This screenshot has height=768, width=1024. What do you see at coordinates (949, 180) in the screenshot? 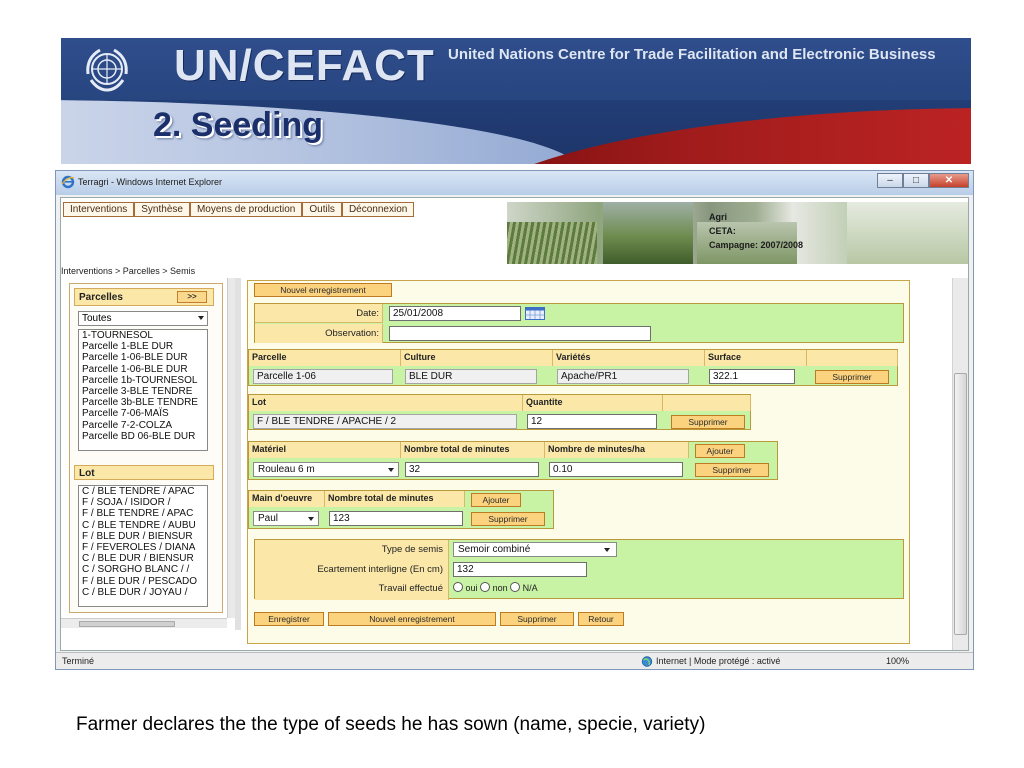
I see `close-icon: ✕` at bounding box center [949, 180].